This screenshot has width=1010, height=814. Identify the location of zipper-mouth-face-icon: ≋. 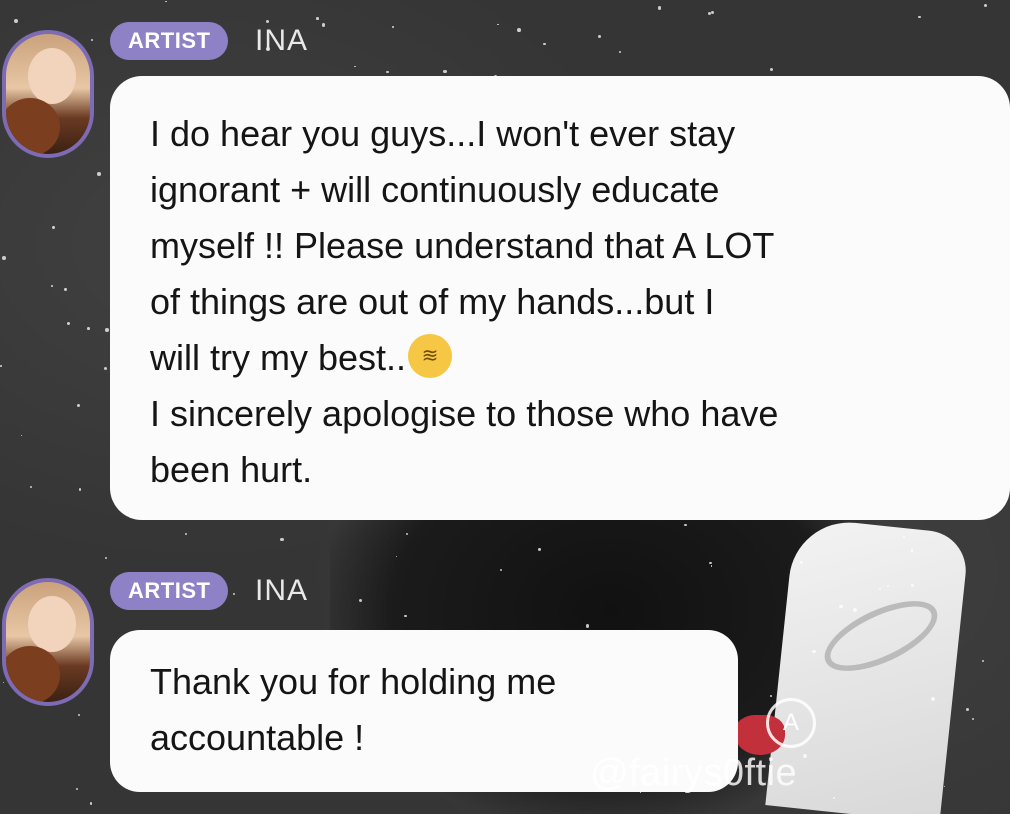
(430, 356).